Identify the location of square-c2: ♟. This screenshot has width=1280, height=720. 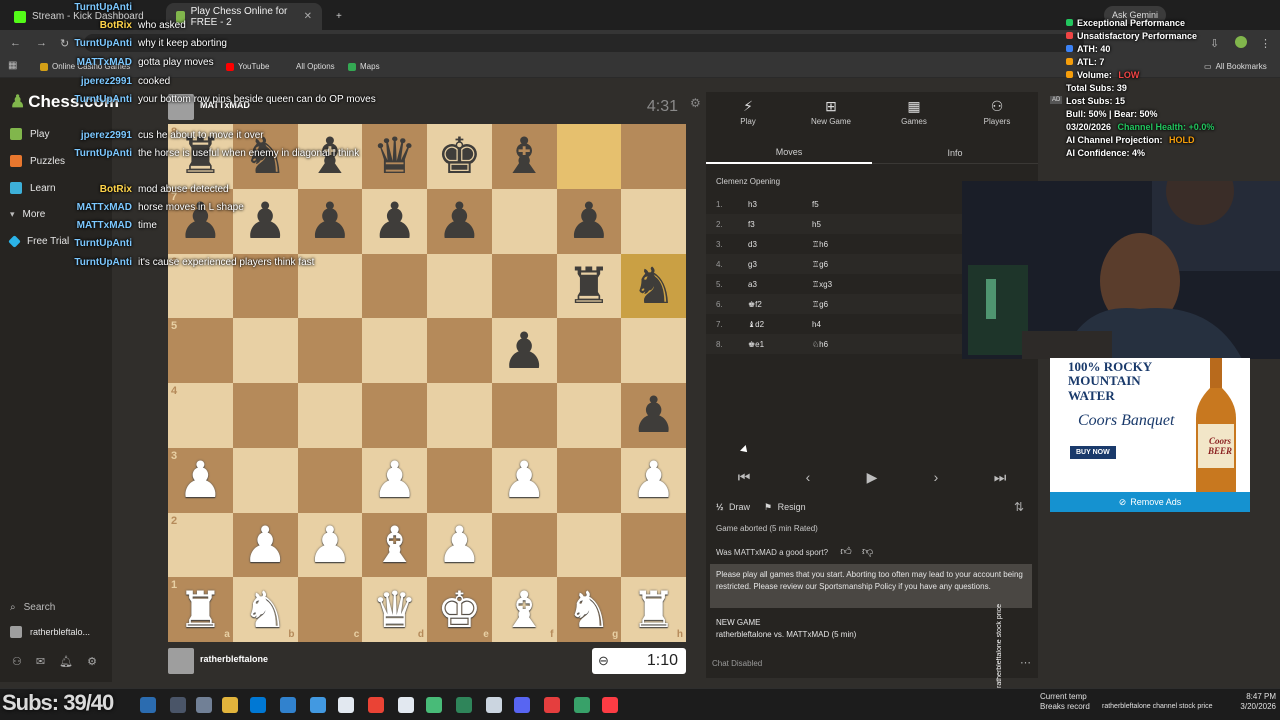
(330, 545).